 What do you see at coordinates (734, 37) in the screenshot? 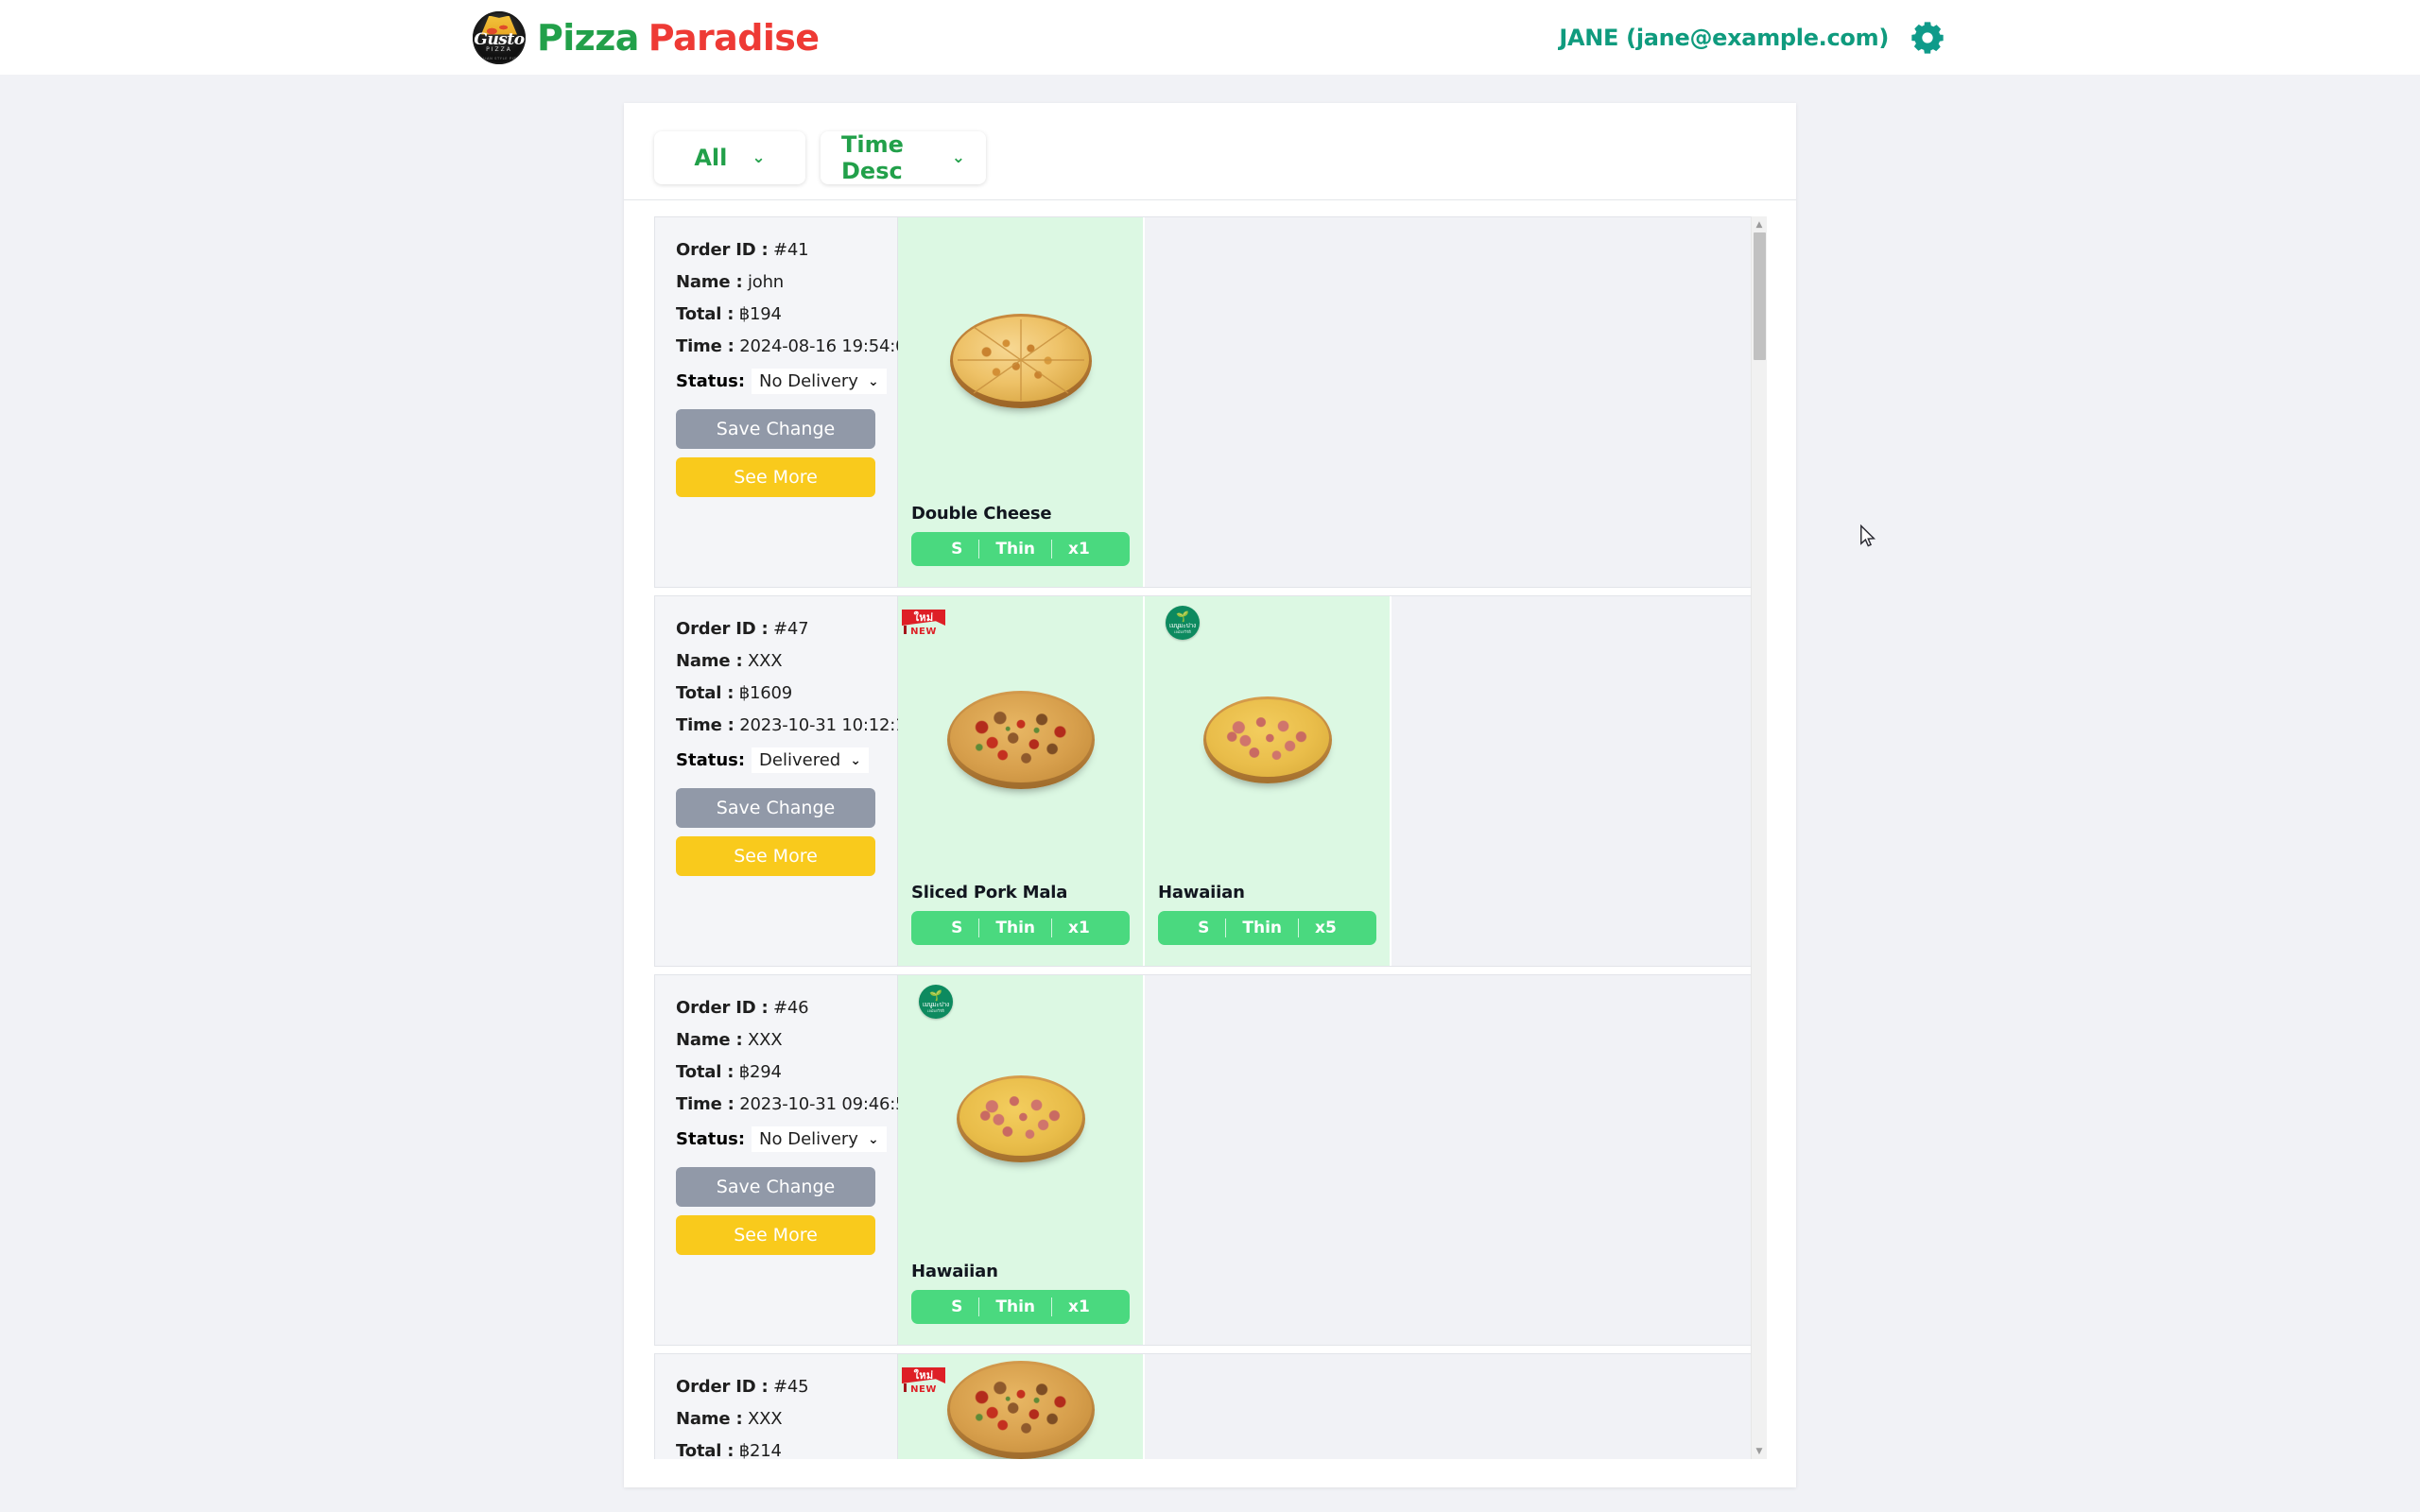
I see `brand-word-paradise: Paradise` at bounding box center [734, 37].